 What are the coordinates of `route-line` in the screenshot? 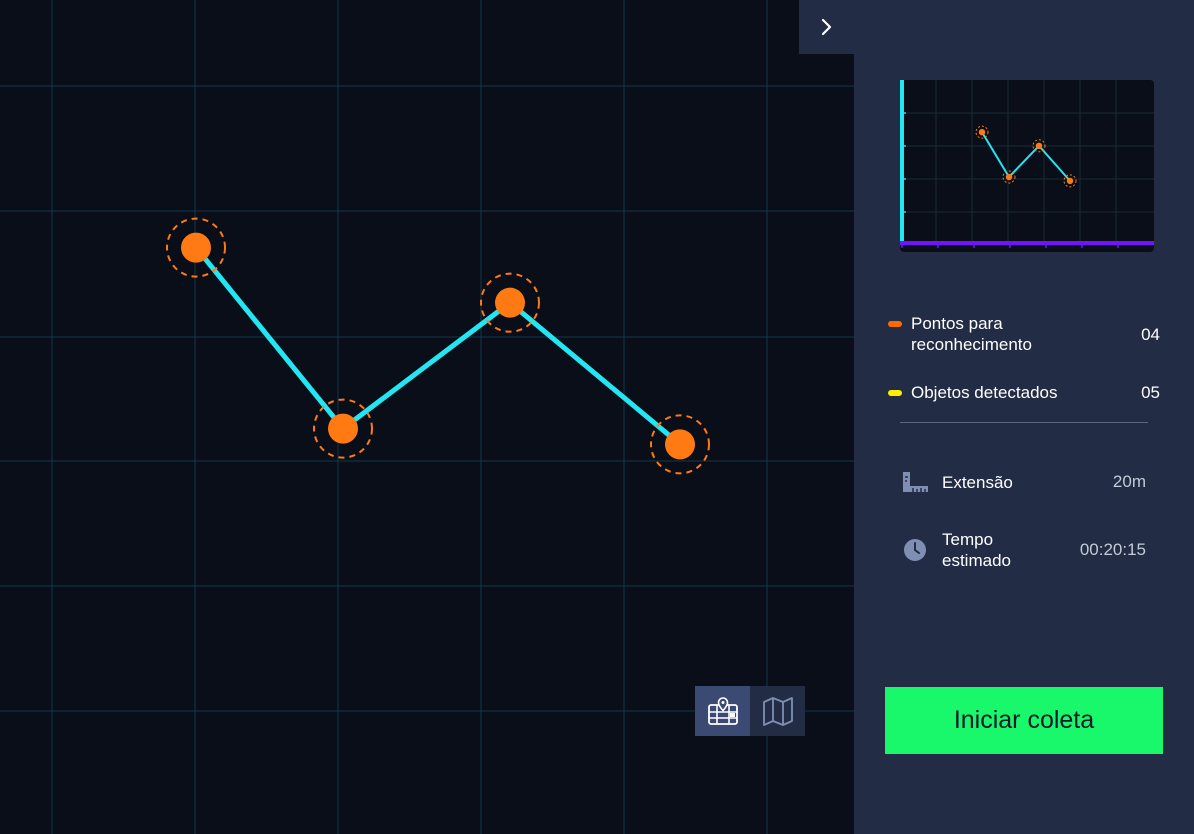 It's located at (438, 346).